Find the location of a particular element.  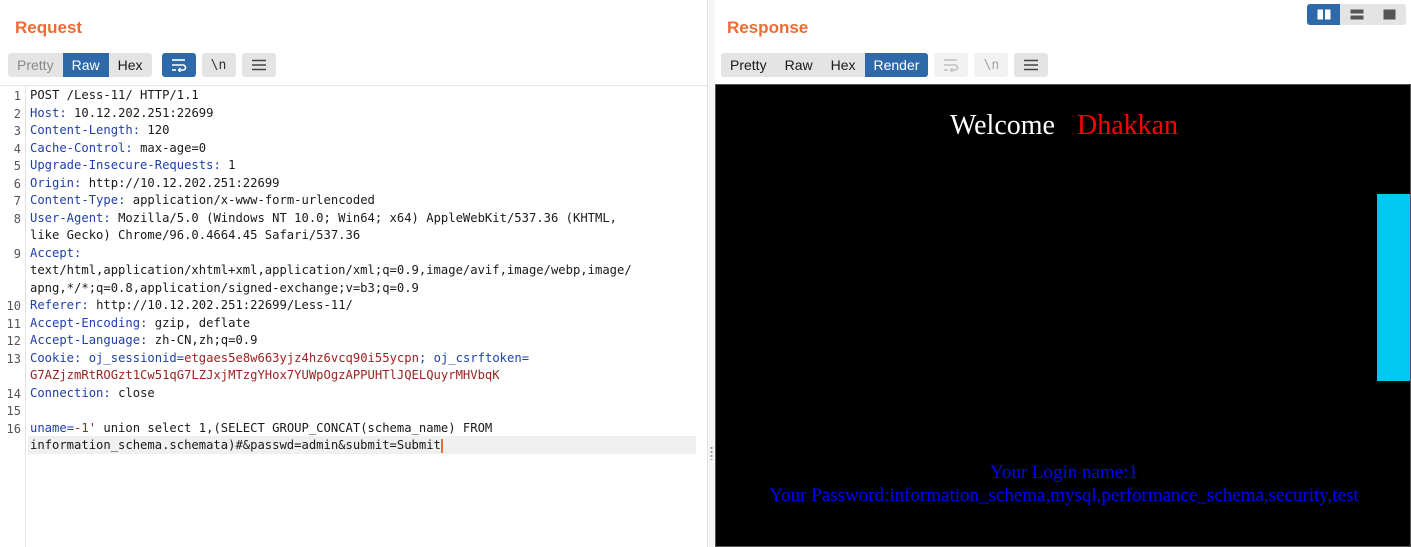

line-number: 7 is located at coordinates (17, 201).